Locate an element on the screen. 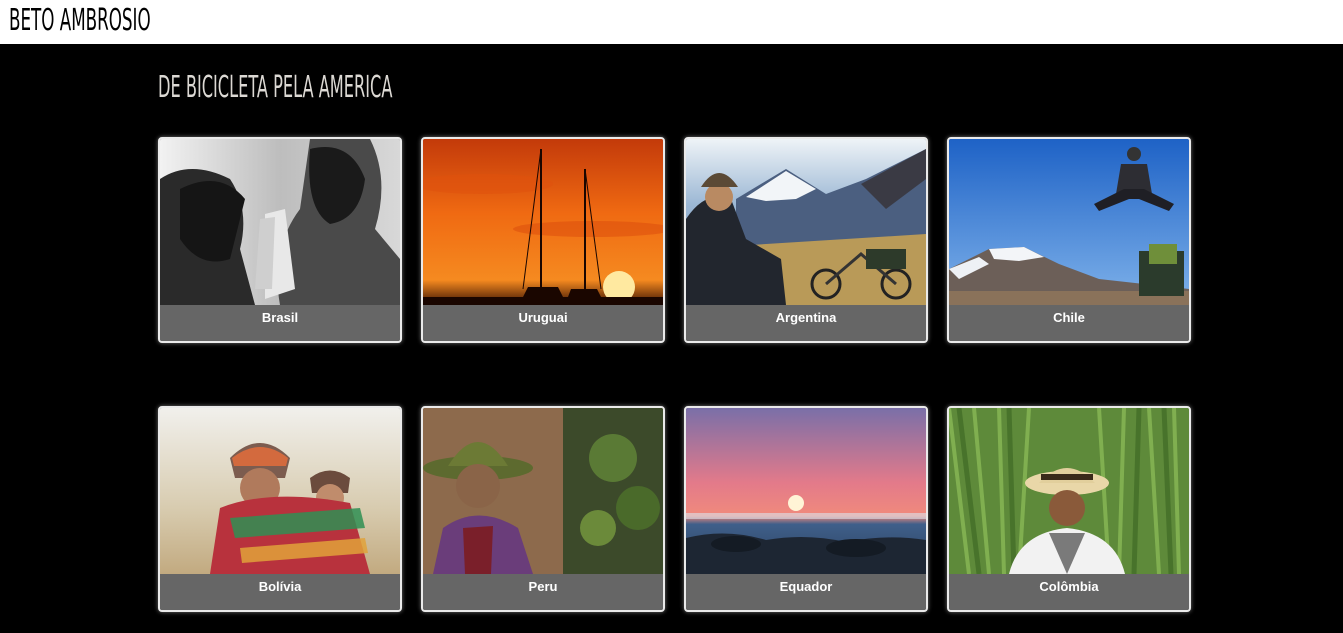 The width and height of the screenshot is (1343, 633). country-card-uruguai: Uruguai is located at coordinates (543, 240).